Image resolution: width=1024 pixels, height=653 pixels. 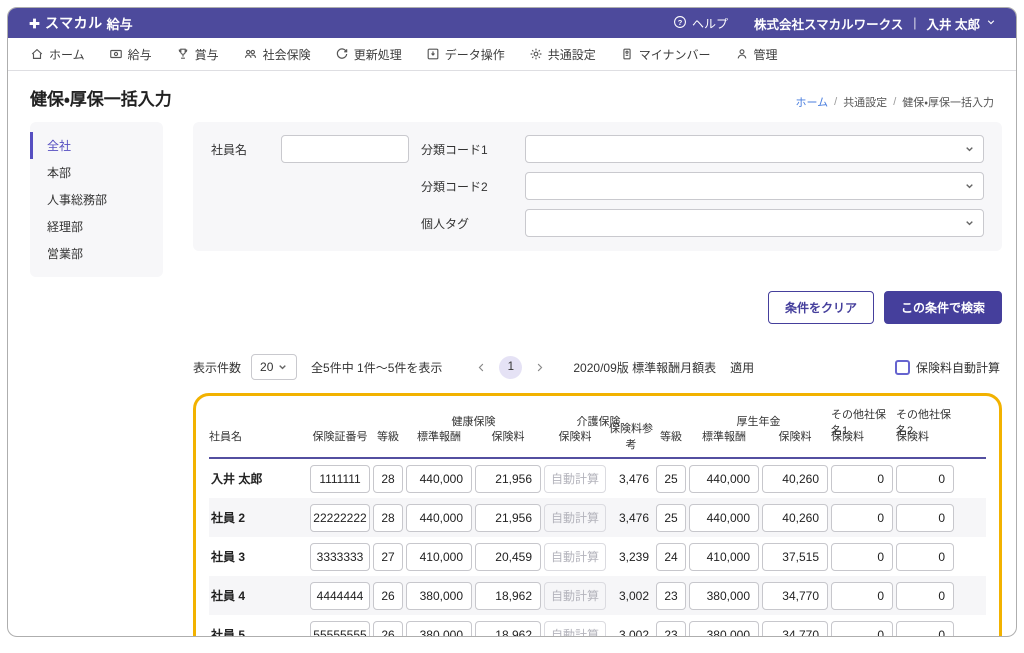 I want to click on help-menu: ? ヘルプ, so click(x=700, y=23).